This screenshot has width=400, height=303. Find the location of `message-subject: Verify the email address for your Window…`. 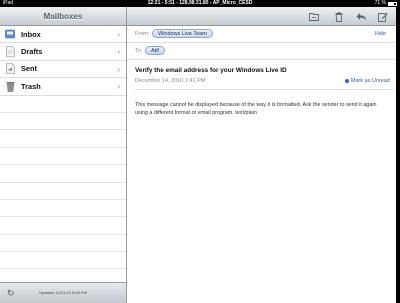

message-subject: Verify the email address for your Window… is located at coordinates (211, 70).